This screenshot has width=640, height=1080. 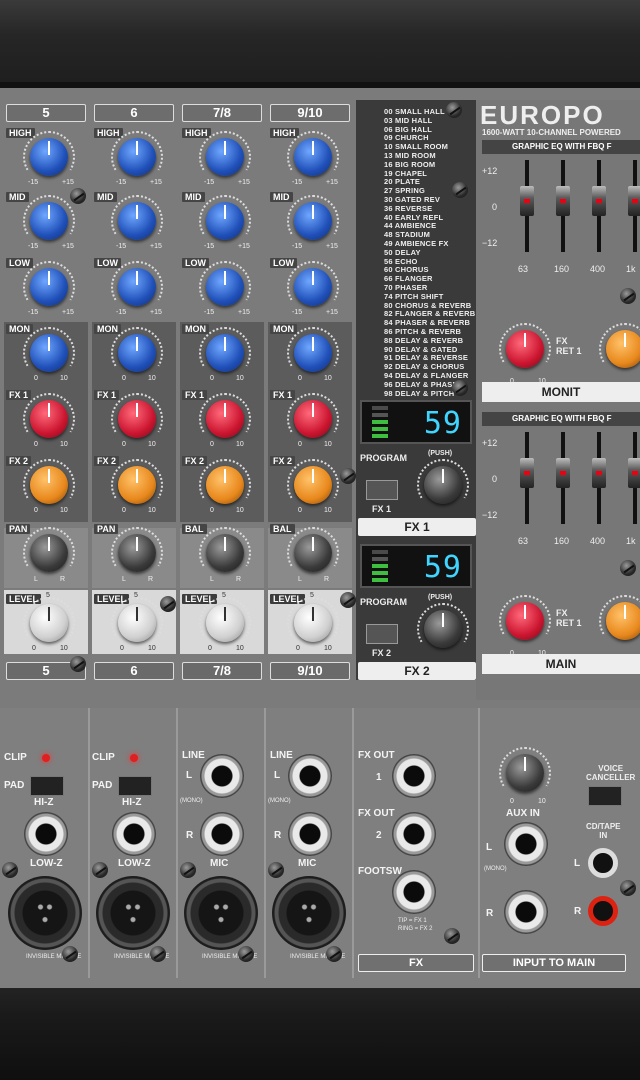 What do you see at coordinates (379, 777) in the screenshot?
I see `fx-out-1-label: 1` at bounding box center [379, 777].